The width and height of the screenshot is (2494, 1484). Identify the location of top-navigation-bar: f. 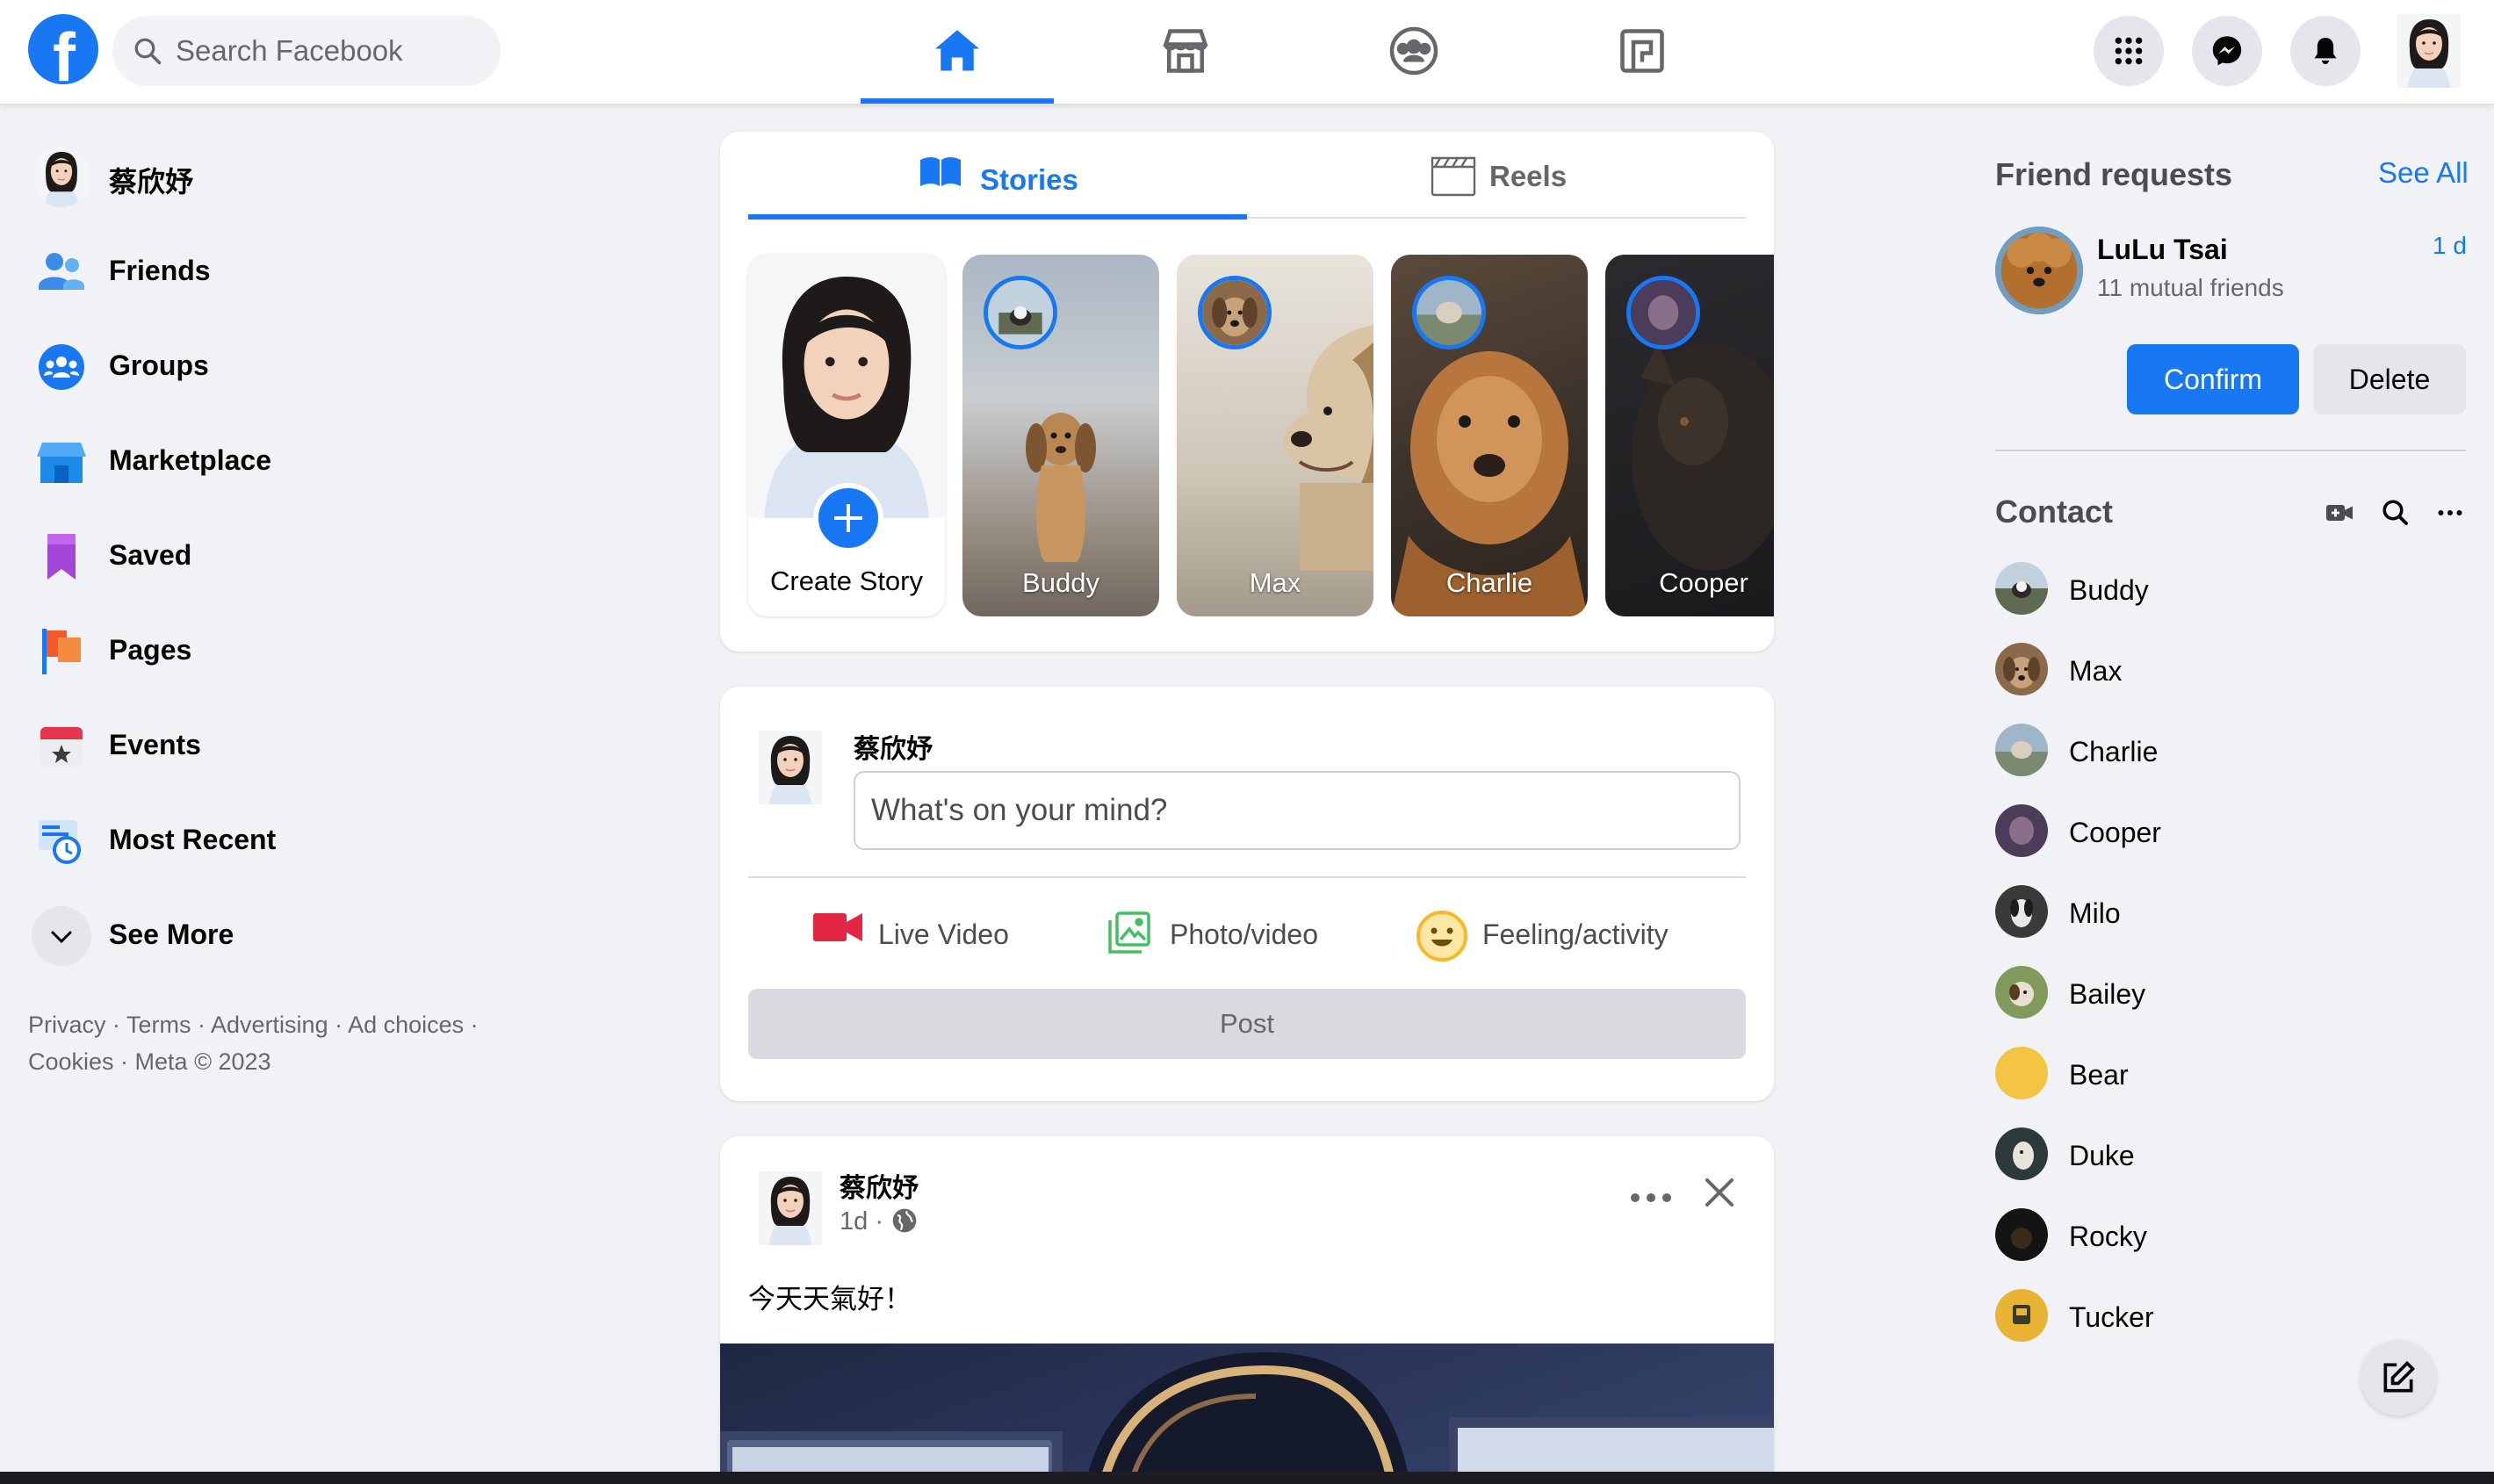
(1247, 52).